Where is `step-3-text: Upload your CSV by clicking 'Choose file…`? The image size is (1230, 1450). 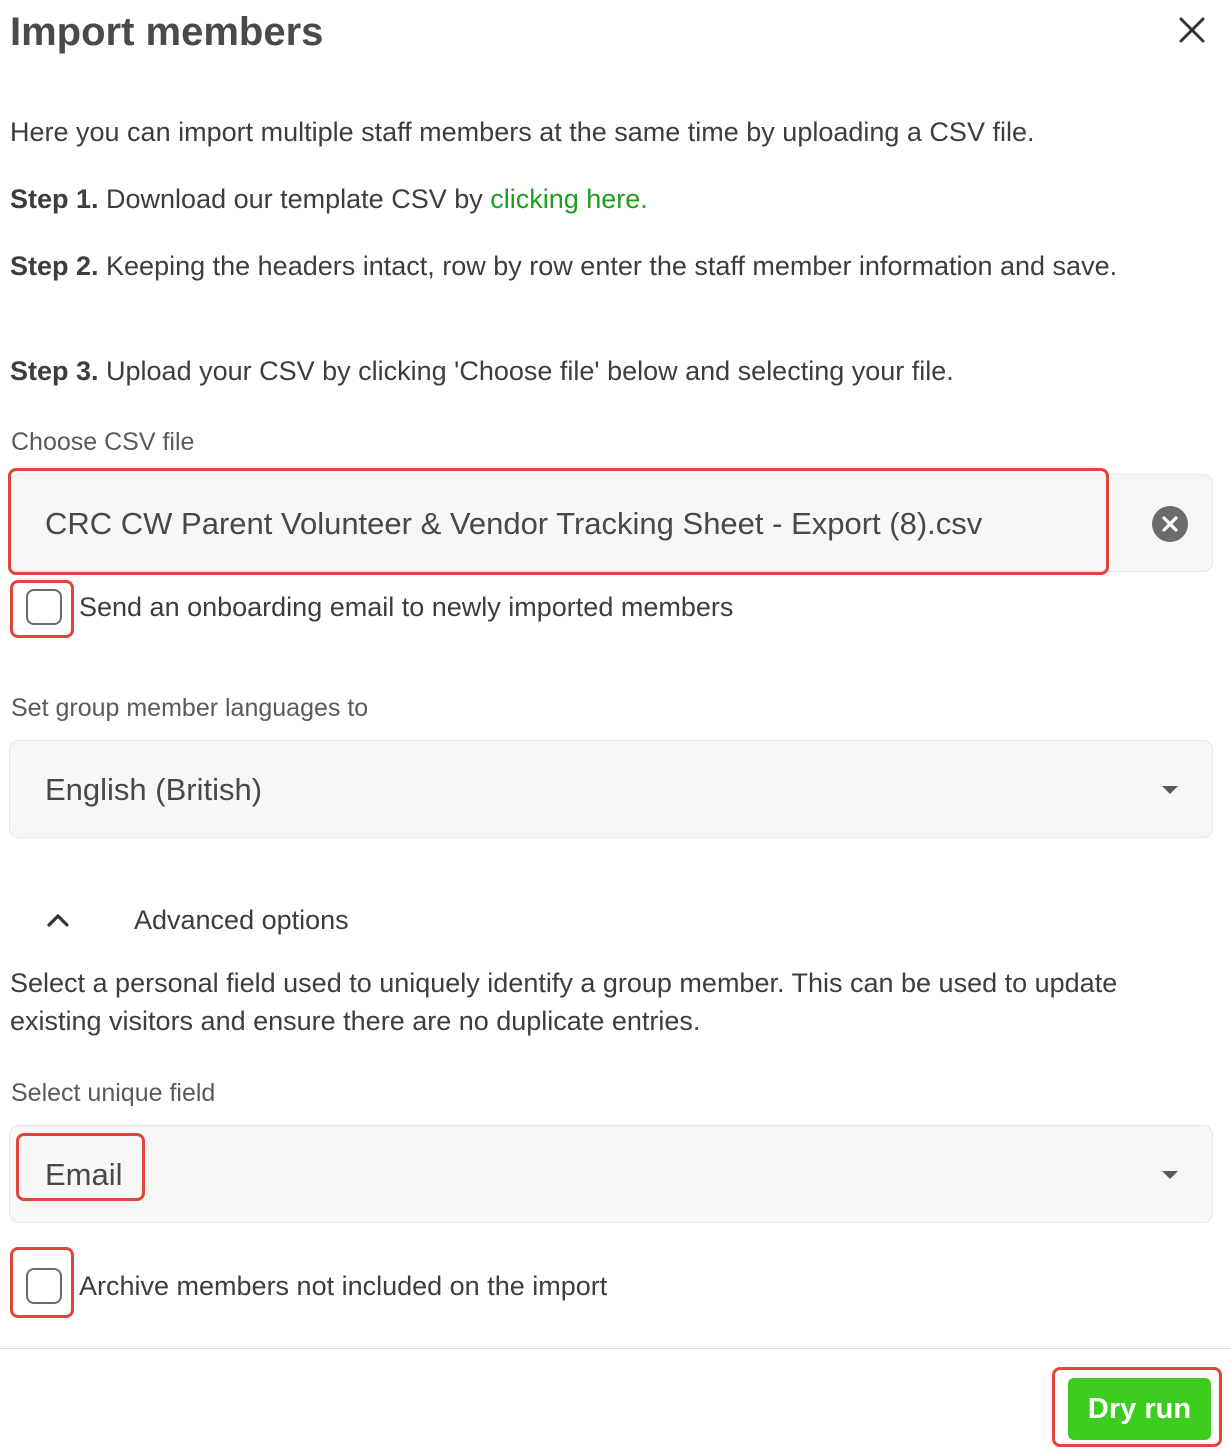 step-3-text: Upload your CSV by clicking 'Choose file… is located at coordinates (526, 371).